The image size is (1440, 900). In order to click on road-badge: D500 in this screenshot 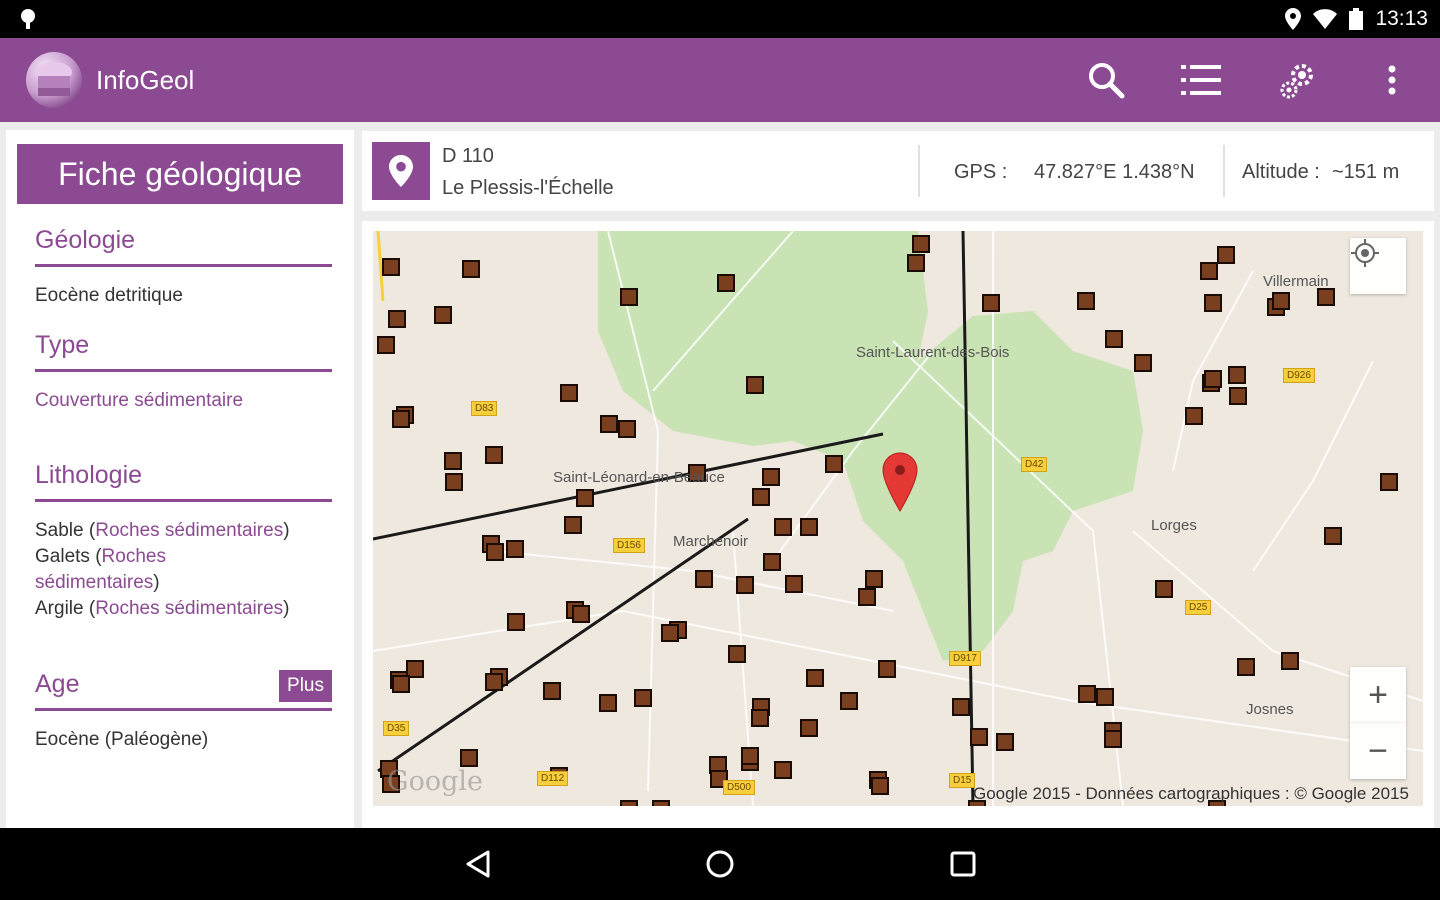, I will do `click(739, 787)`.